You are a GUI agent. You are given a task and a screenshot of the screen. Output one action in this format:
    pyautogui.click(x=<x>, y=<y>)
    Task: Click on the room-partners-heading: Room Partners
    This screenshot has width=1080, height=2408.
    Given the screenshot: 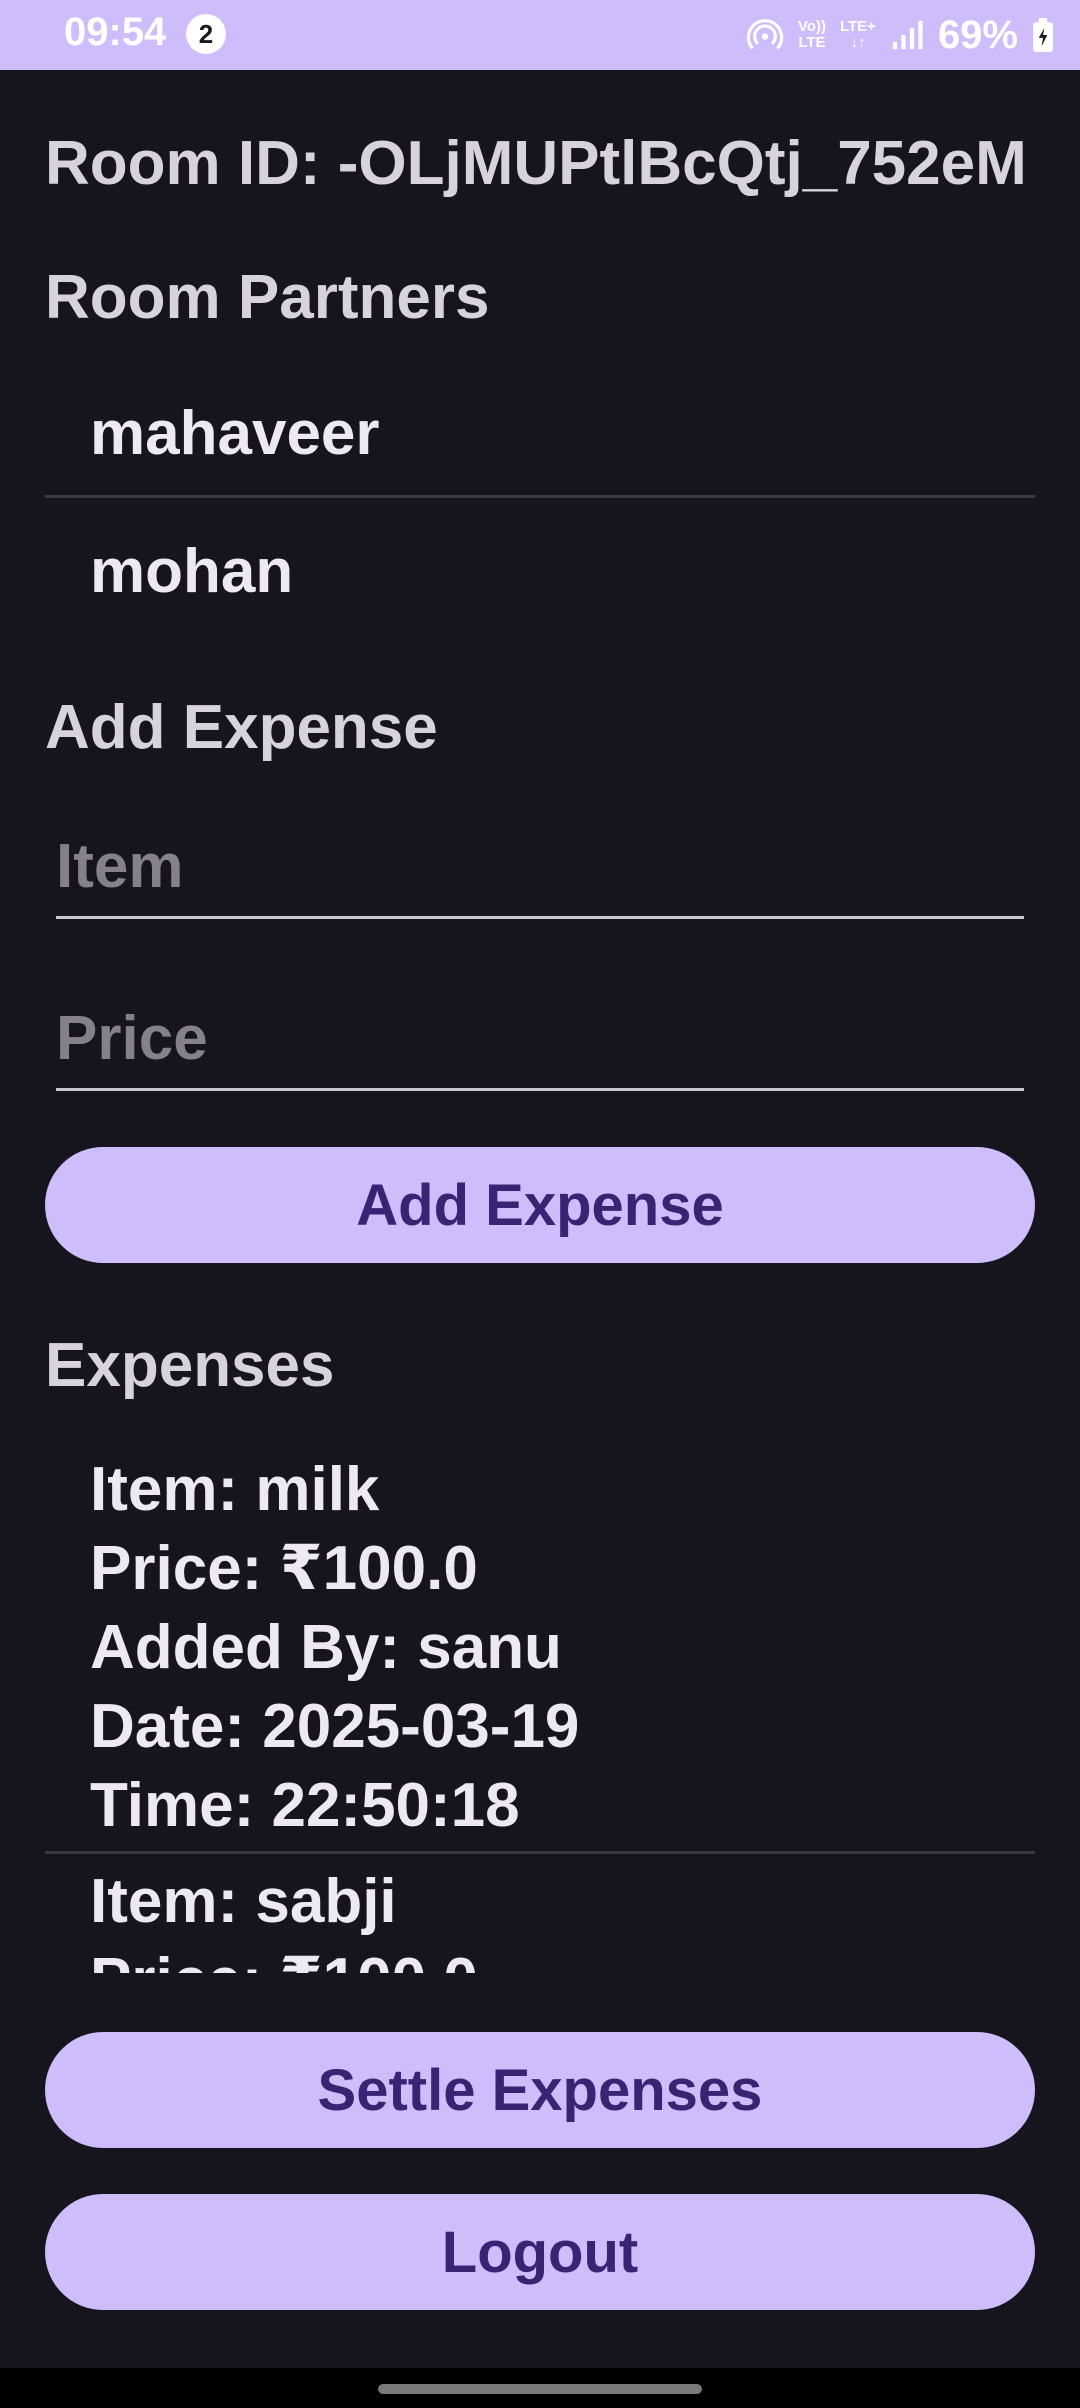 What is the action you would take?
    pyautogui.click(x=267, y=297)
    